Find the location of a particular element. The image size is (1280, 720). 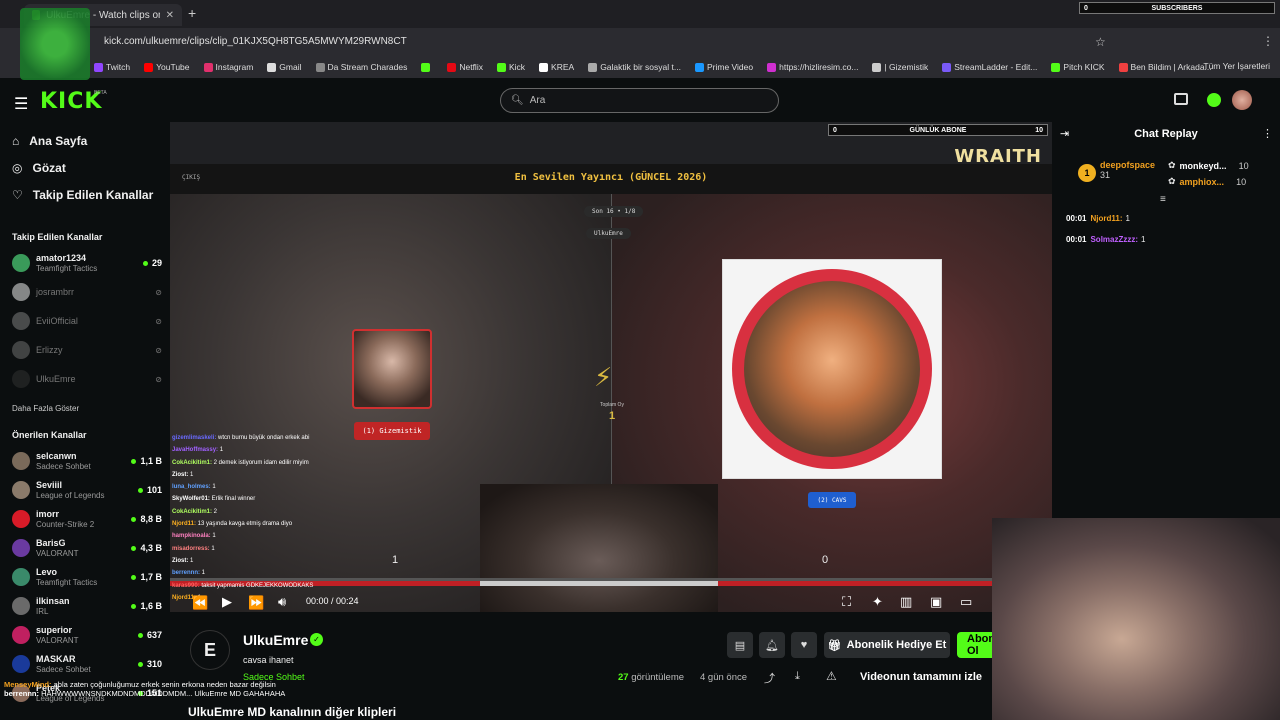

chat-menu-icon: ⋮ is located at coordinates (1267, 133).